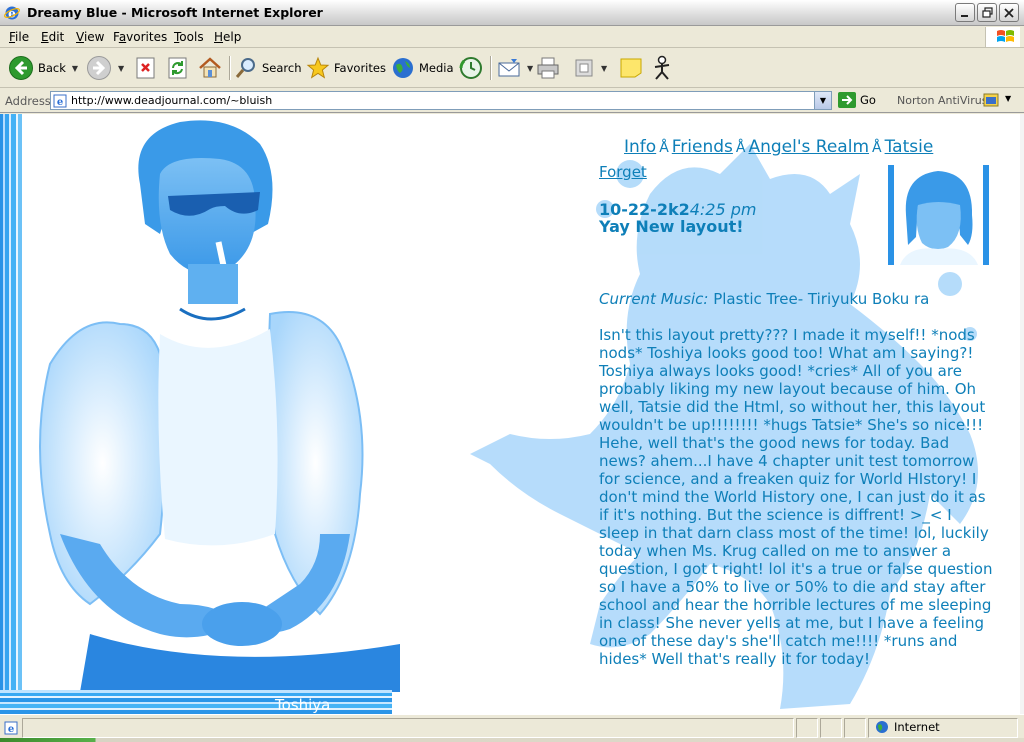 This screenshot has height=742, width=1024. What do you see at coordinates (509, 68) in the screenshot?
I see `mail-icon` at bounding box center [509, 68].